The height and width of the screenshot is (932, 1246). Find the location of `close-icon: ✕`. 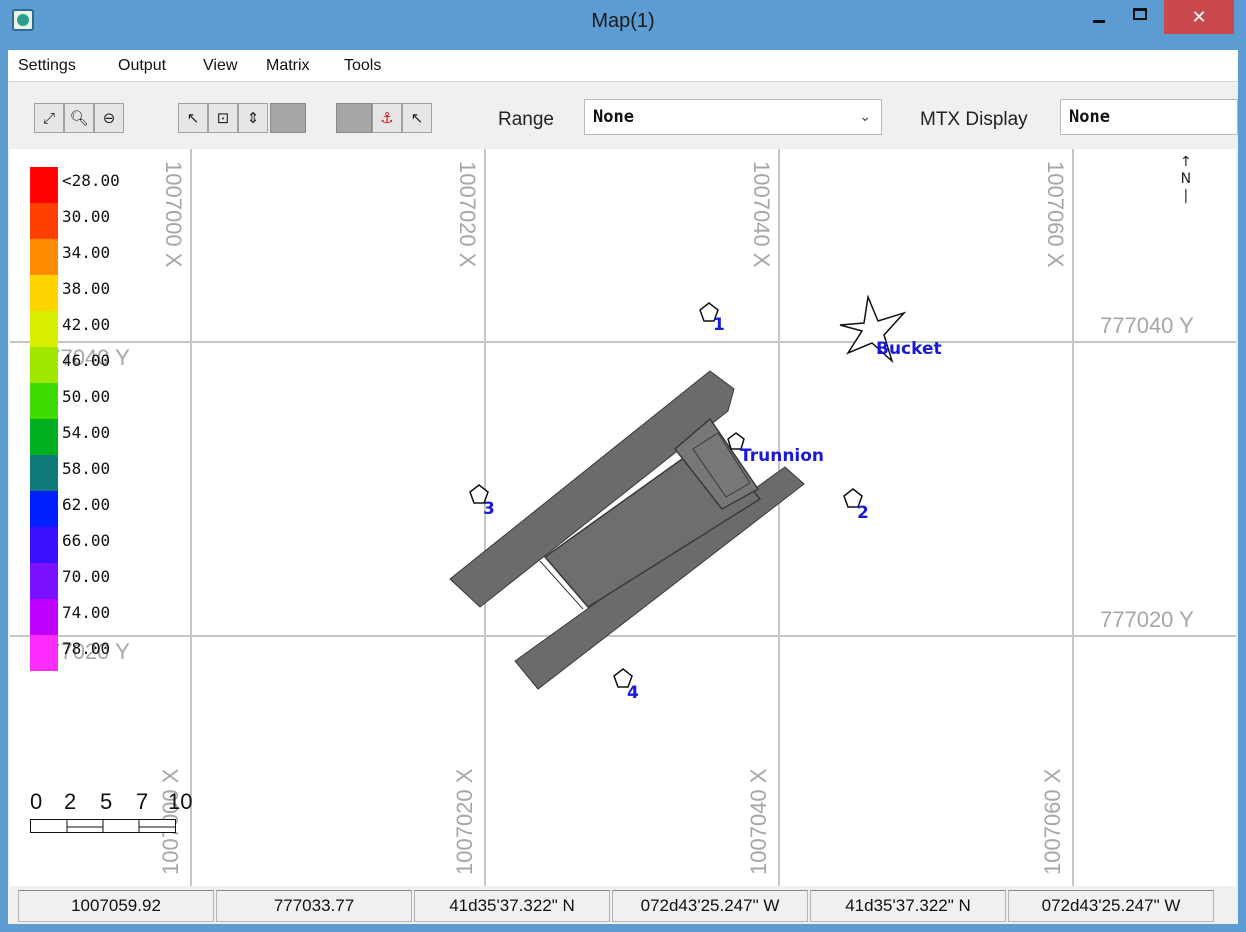

close-icon: ✕ is located at coordinates (1199, 17).